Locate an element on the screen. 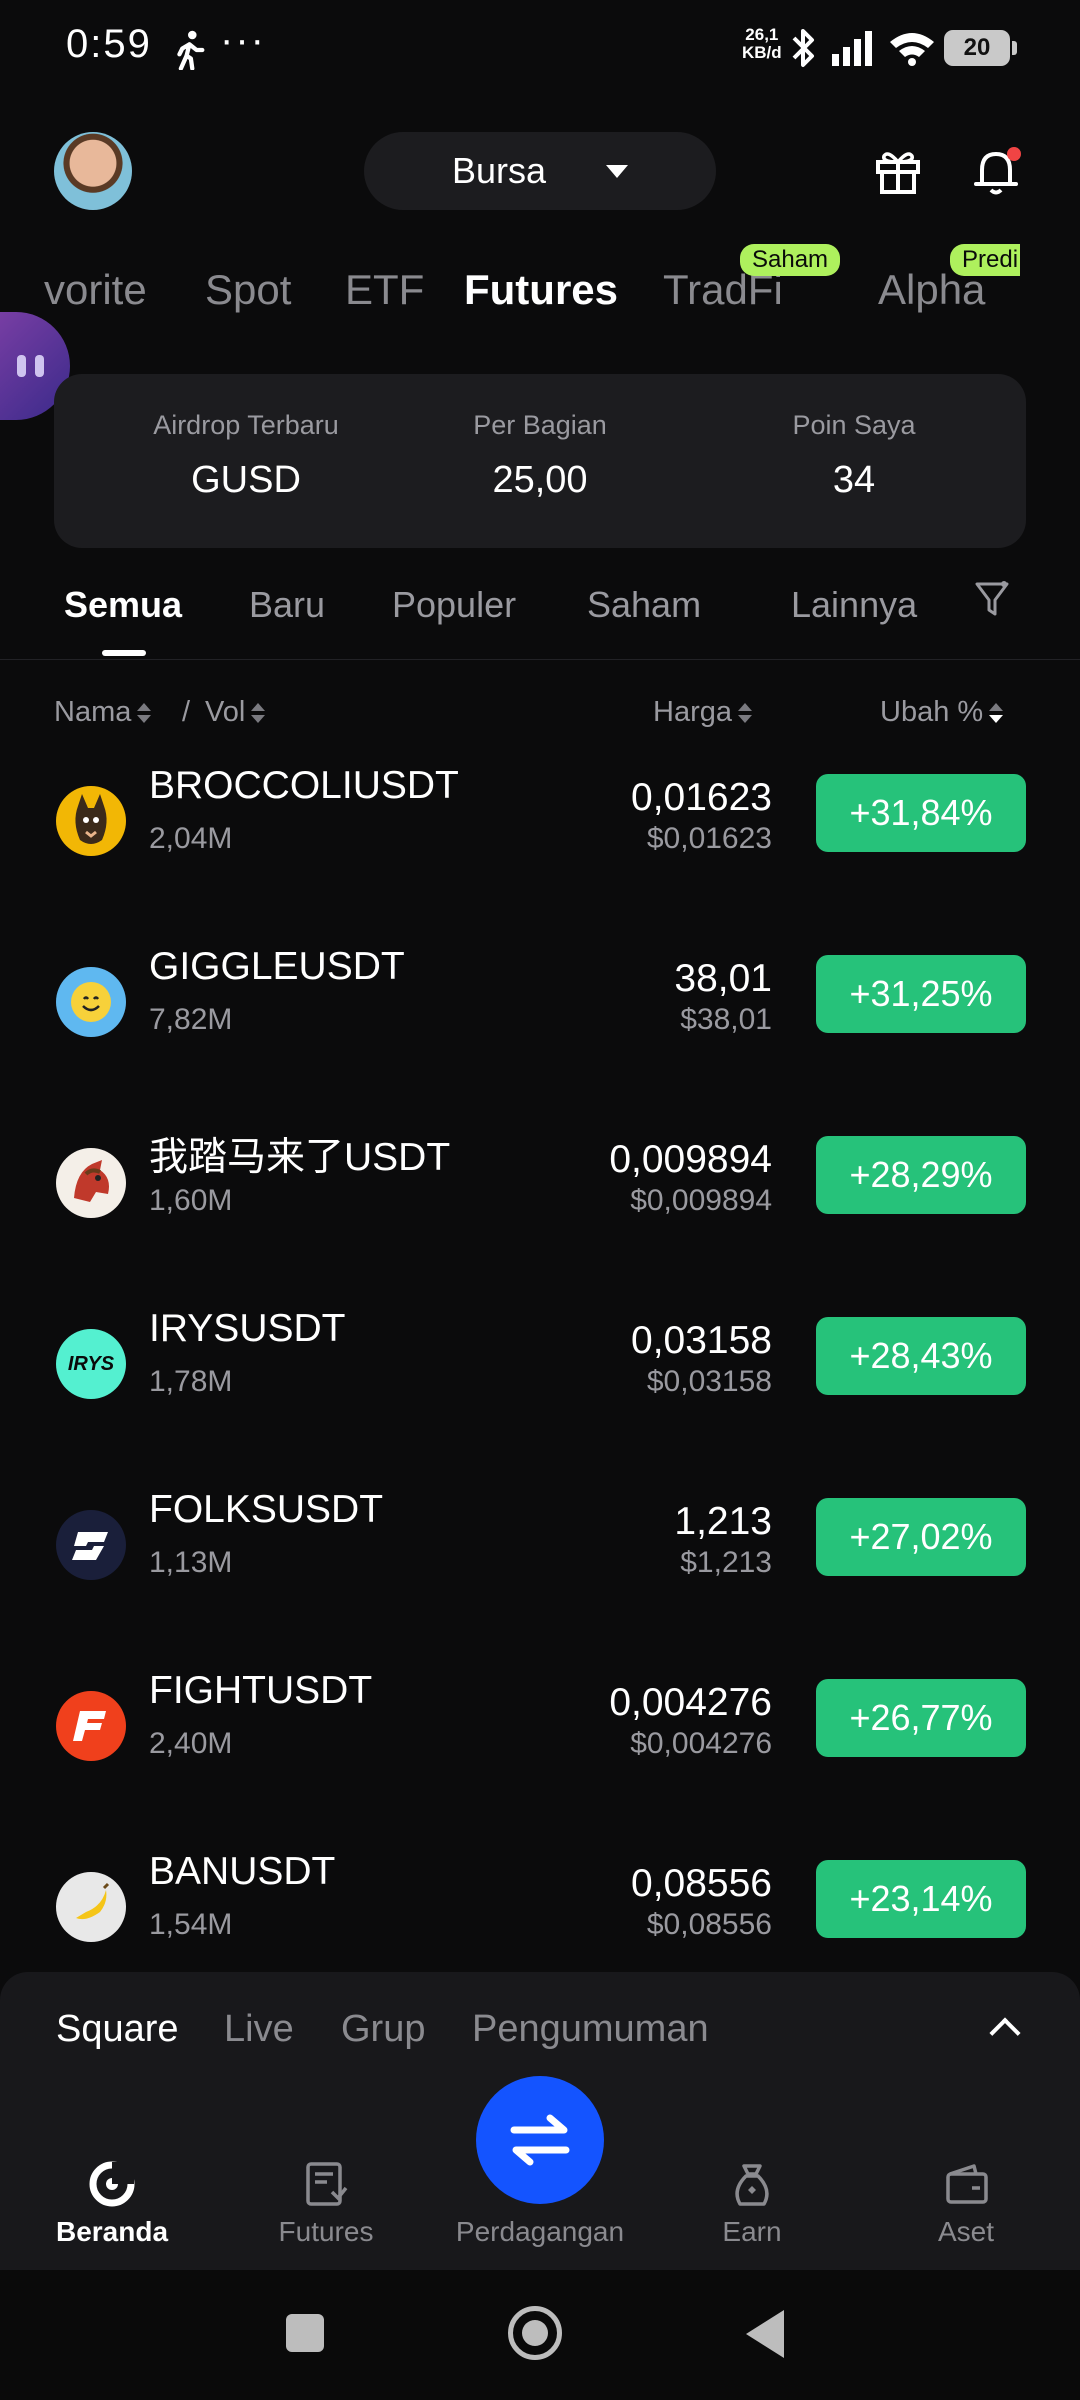 This screenshot has width=1080, height=2400. system-navigation-bar is located at coordinates (540, 2335).